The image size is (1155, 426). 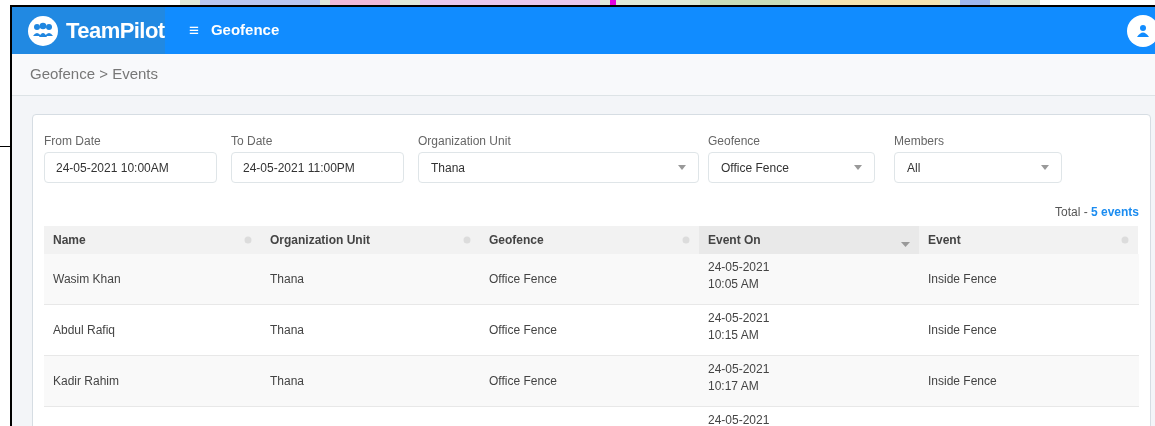 I want to click on field-label: To Date, so click(x=252, y=141).